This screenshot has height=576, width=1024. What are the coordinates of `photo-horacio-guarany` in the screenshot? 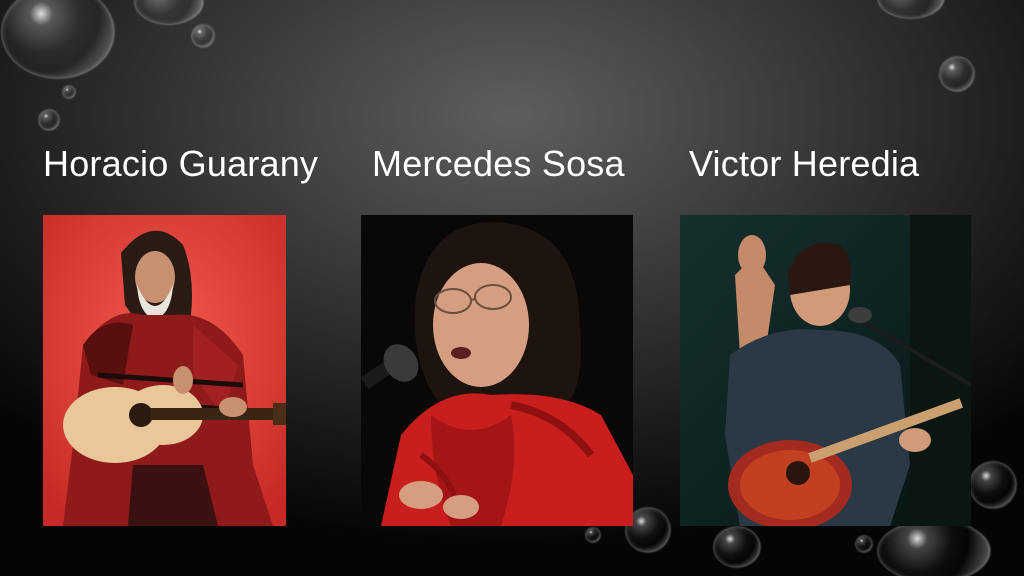 It's located at (164, 370).